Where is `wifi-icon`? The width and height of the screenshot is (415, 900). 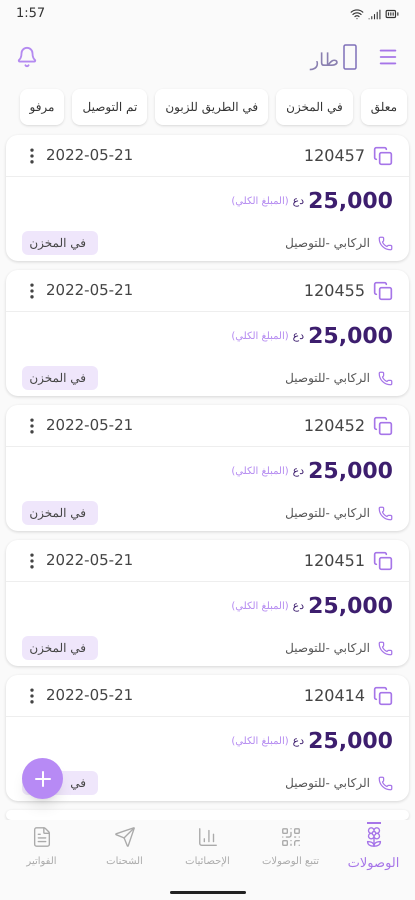
wifi-icon is located at coordinates (357, 14).